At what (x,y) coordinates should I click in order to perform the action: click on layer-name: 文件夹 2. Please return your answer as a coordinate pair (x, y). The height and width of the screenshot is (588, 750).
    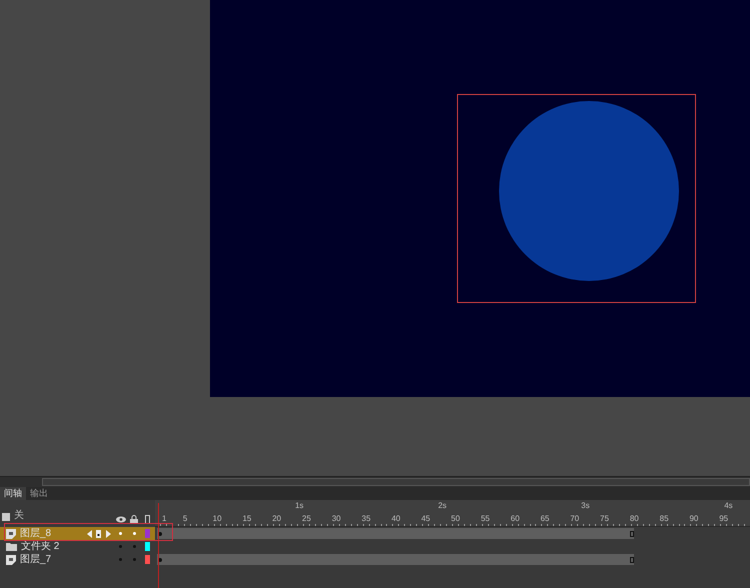
    Looking at the image, I should click on (40, 547).